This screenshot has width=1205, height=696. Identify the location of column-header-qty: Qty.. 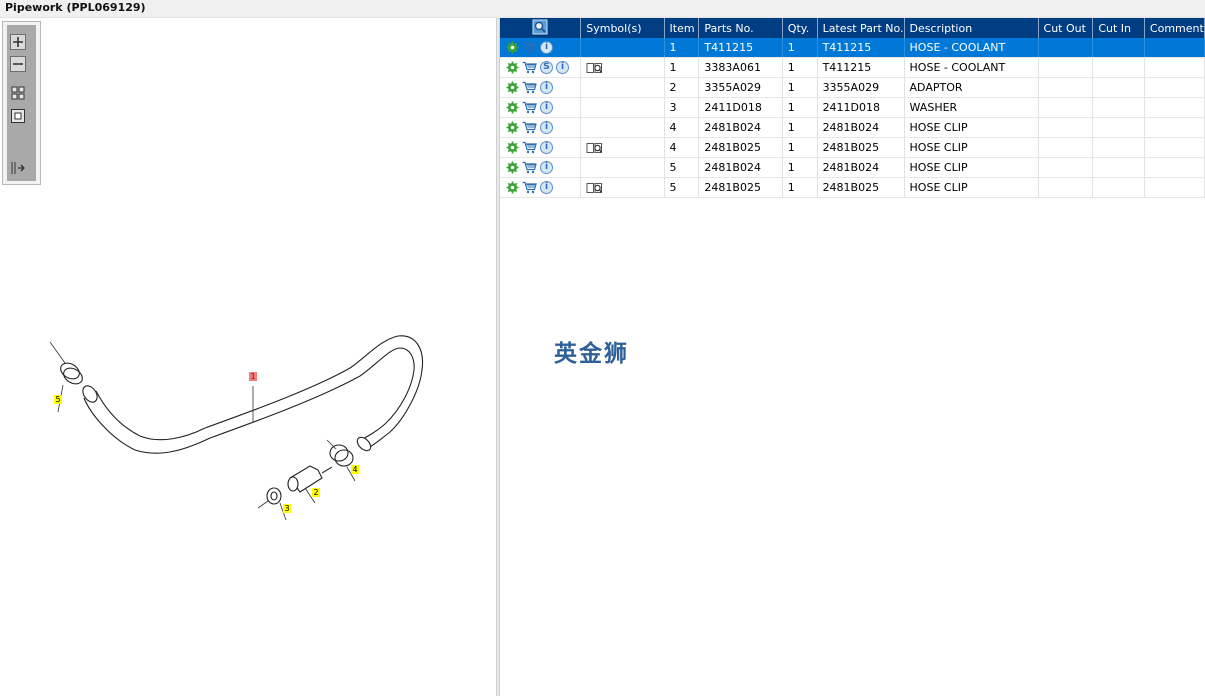
(800, 28).